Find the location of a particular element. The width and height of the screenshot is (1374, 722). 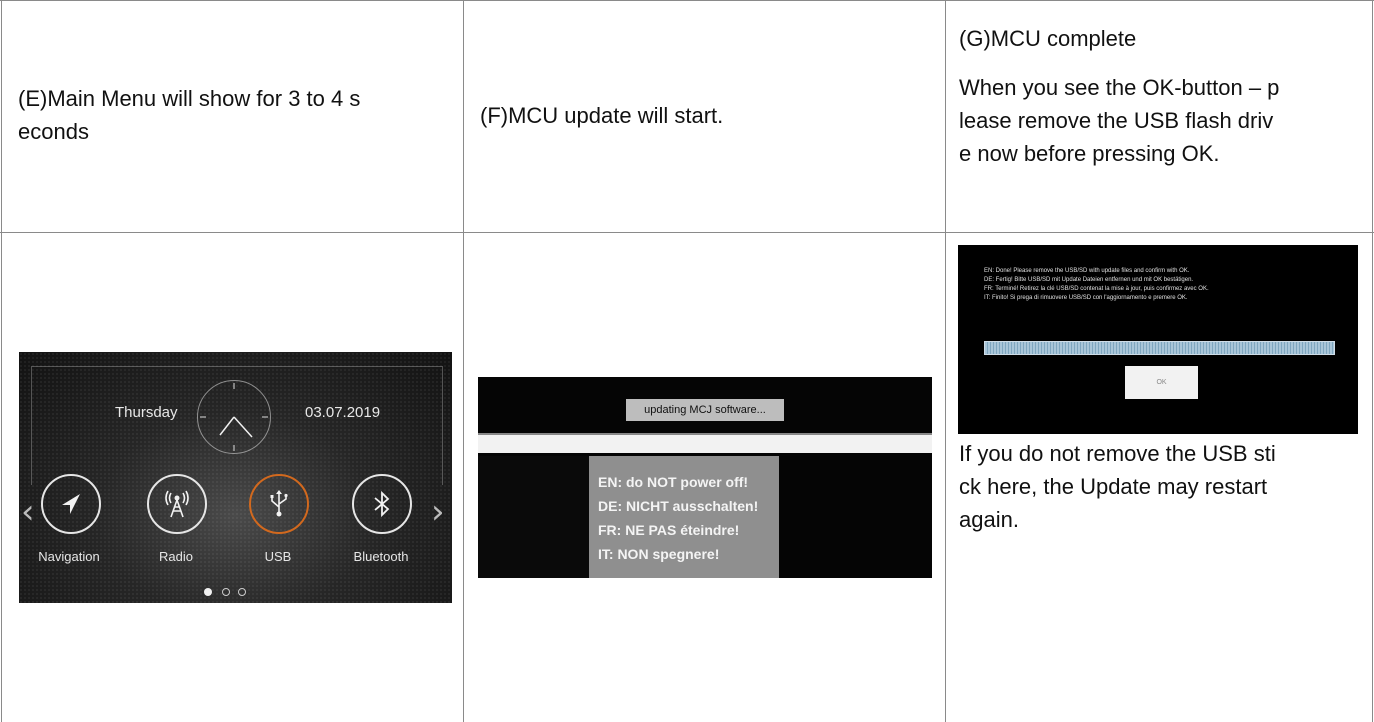

bluetooth-icon is located at coordinates (382, 504).